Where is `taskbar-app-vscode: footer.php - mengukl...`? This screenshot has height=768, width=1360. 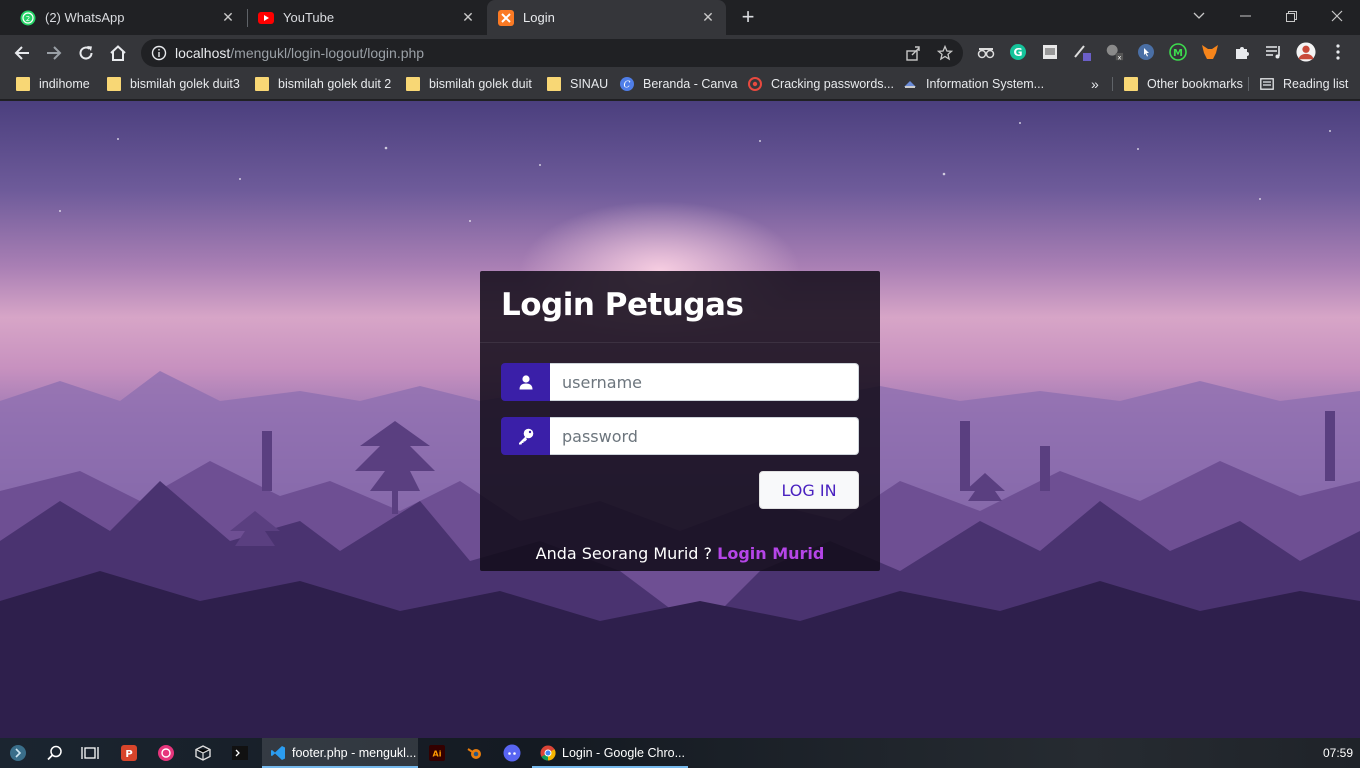
taskbar-app-vscode: footer.php - mengukl... is located at coordinates (340, 753).